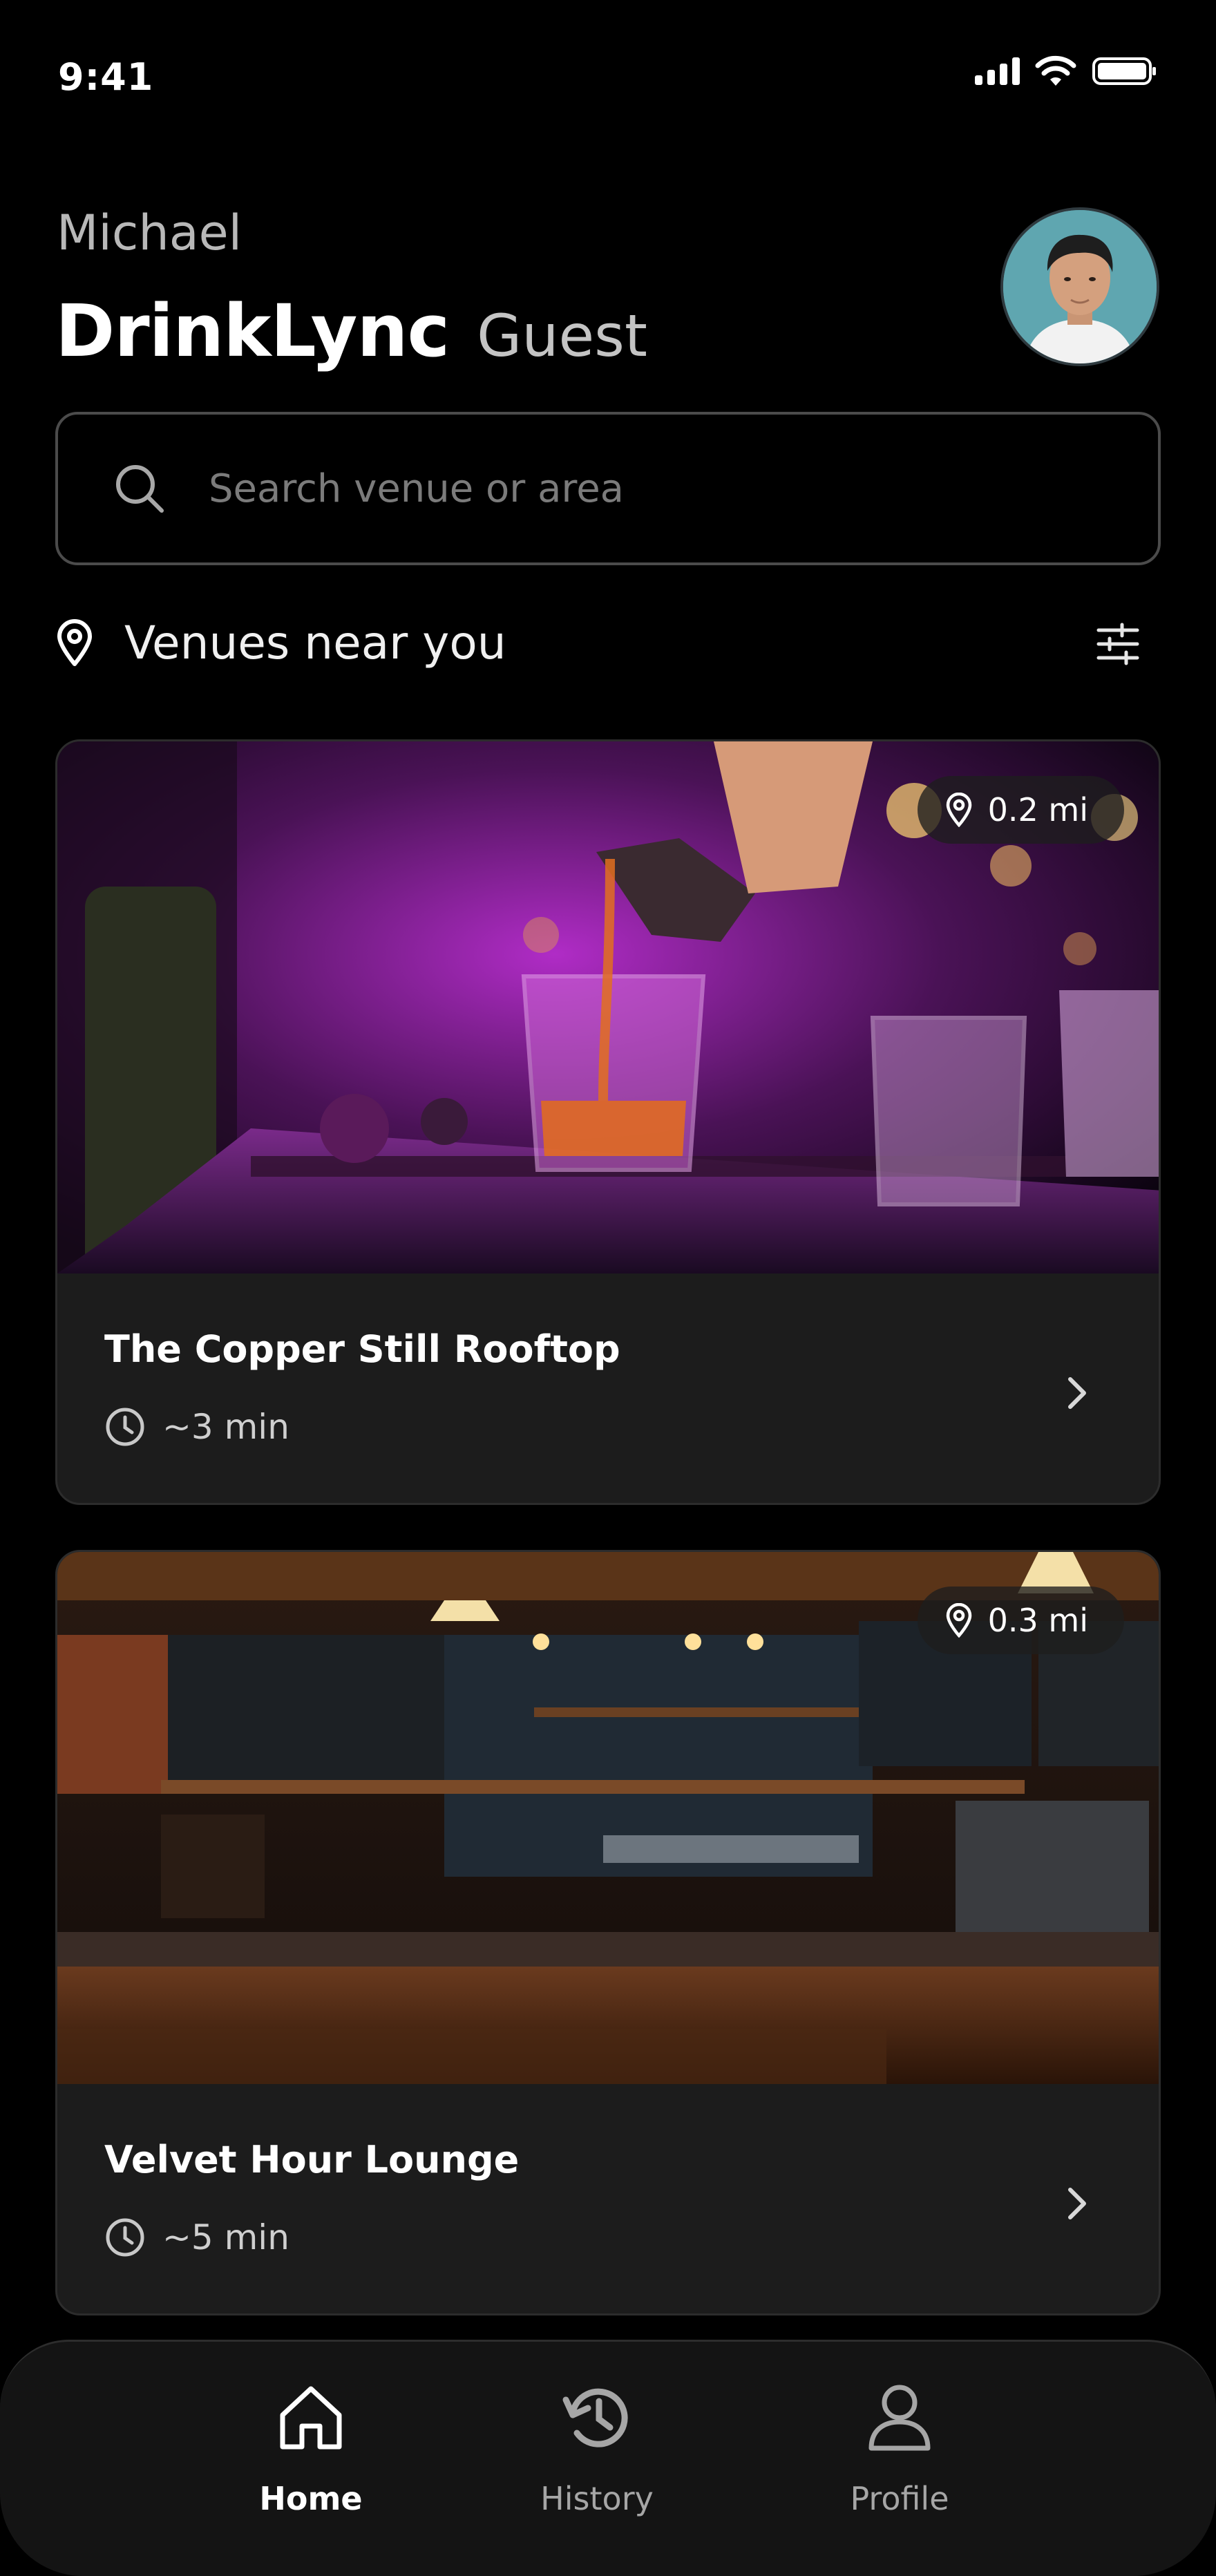 The height and width of the screenshot is (2576, 1216). What do you see at coordinates (595, 2417) in the screenshot?
I see `history-icon` at bounding box center [595, 2417].